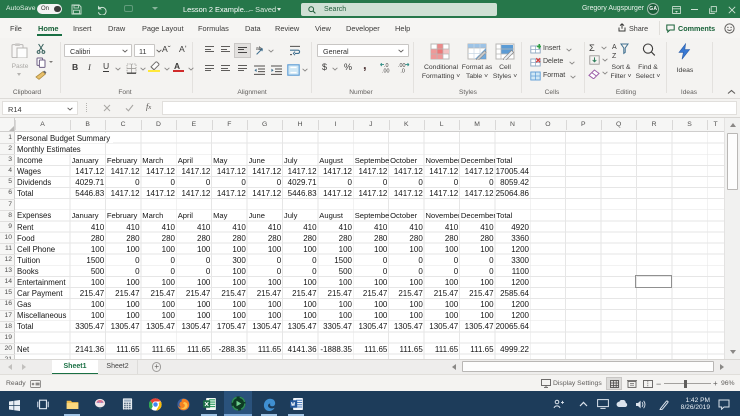 This screenshot has height=416, width=740. I want to click on svg-text: ab, so click(259, 49).